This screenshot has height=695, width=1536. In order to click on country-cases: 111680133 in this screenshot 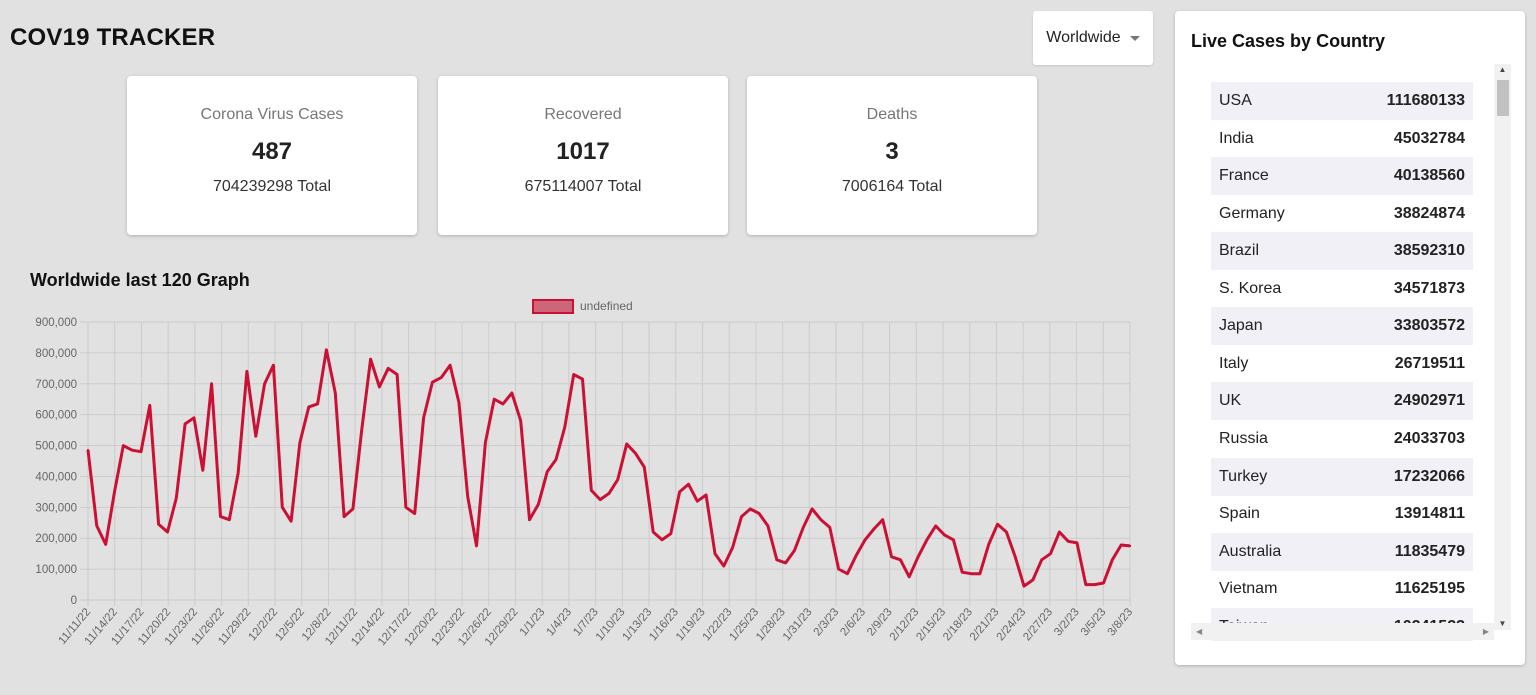, I will do `click(1425, 100)`.